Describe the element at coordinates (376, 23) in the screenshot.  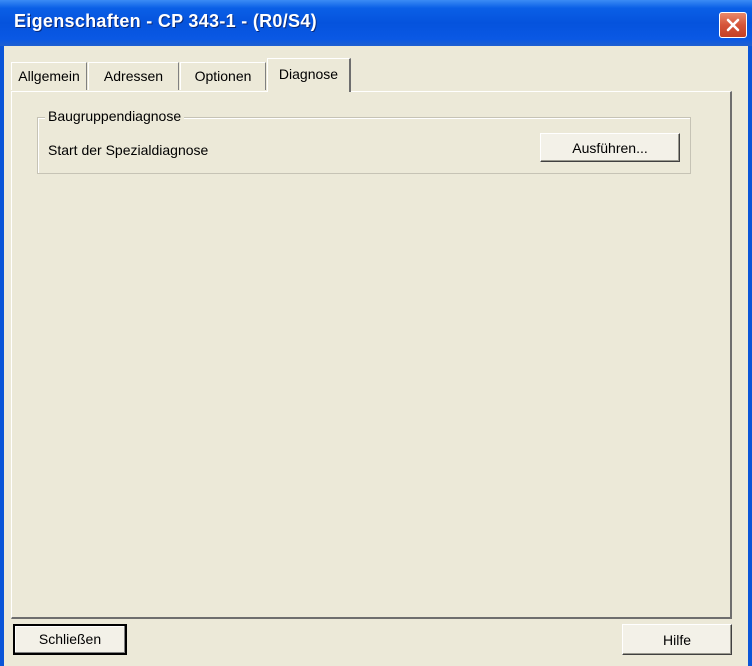
I see `title-bar: Eigenschaften - CP 343-1 - (R0/S4)` at that location.